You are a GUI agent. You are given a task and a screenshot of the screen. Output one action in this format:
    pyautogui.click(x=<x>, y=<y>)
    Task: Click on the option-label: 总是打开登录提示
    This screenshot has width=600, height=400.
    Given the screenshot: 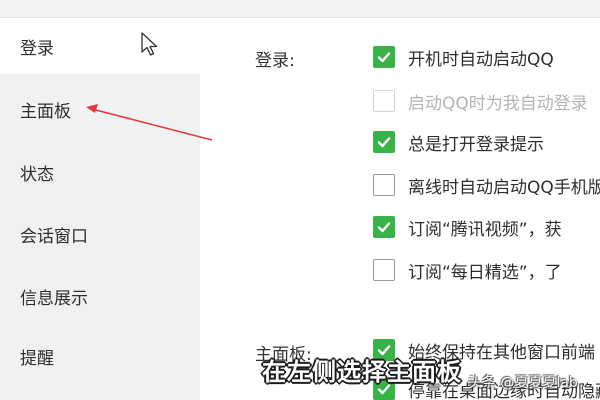 What is the action you would take?
    pyautogui.click(x=476, y=144)
    